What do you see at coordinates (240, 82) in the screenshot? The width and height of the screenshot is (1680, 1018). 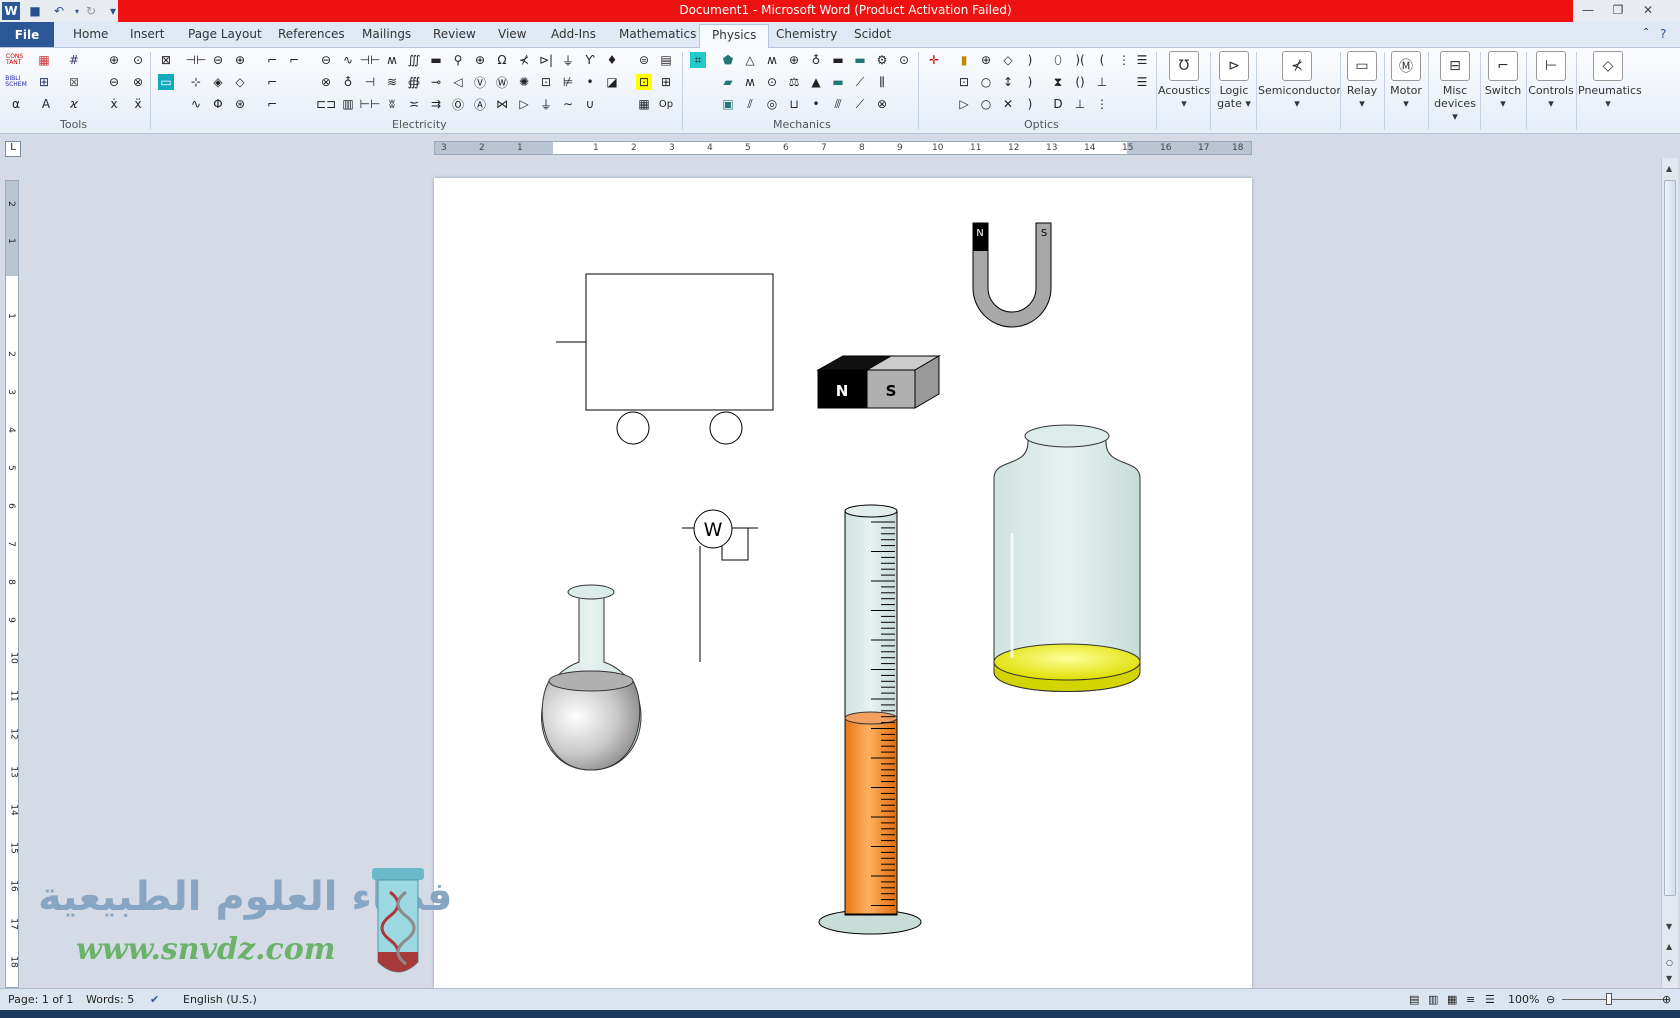 I see `sensor-icon: ◇` at bounding box center [240, 82].